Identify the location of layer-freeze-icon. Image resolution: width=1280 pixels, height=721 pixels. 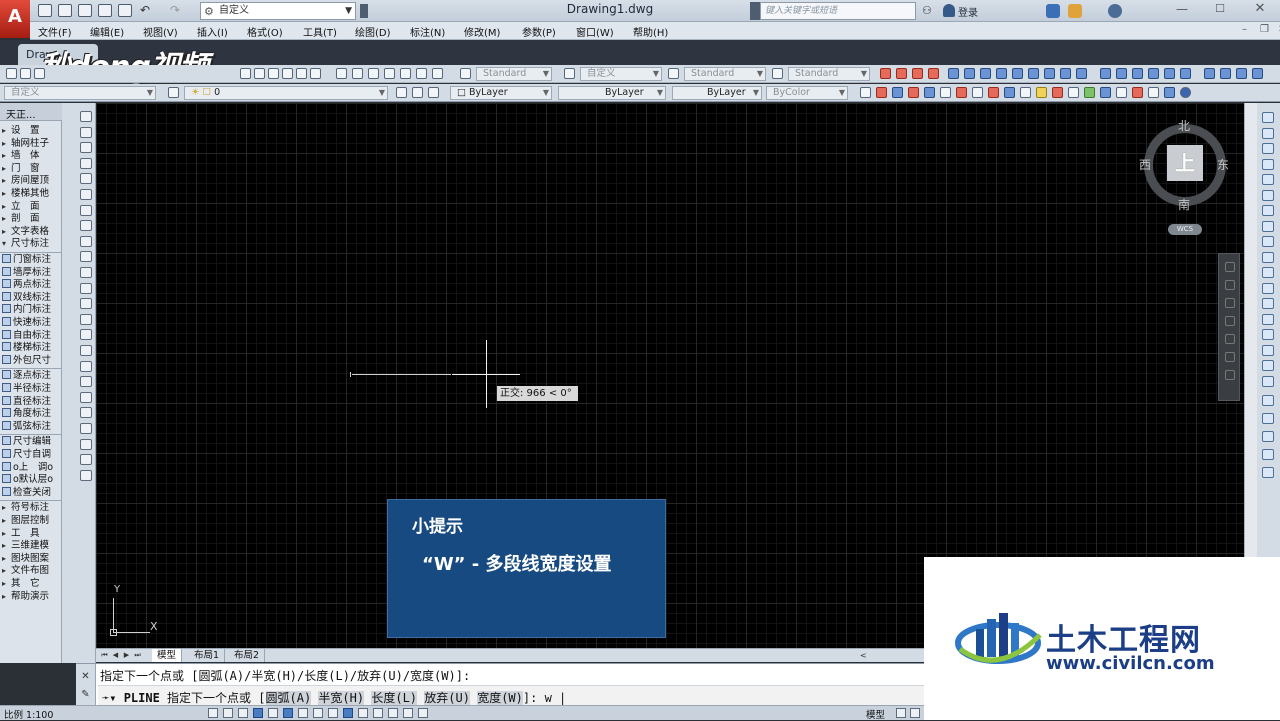
(1268, 436).